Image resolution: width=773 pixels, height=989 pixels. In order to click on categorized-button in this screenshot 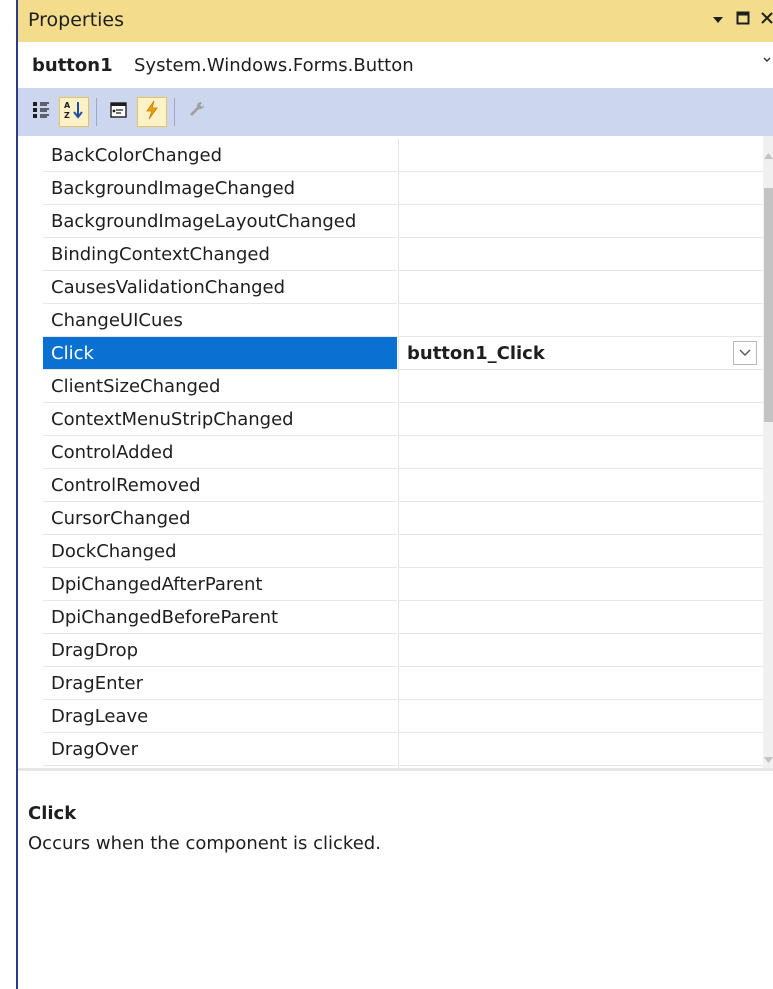, I will do `click(41, 112)`.